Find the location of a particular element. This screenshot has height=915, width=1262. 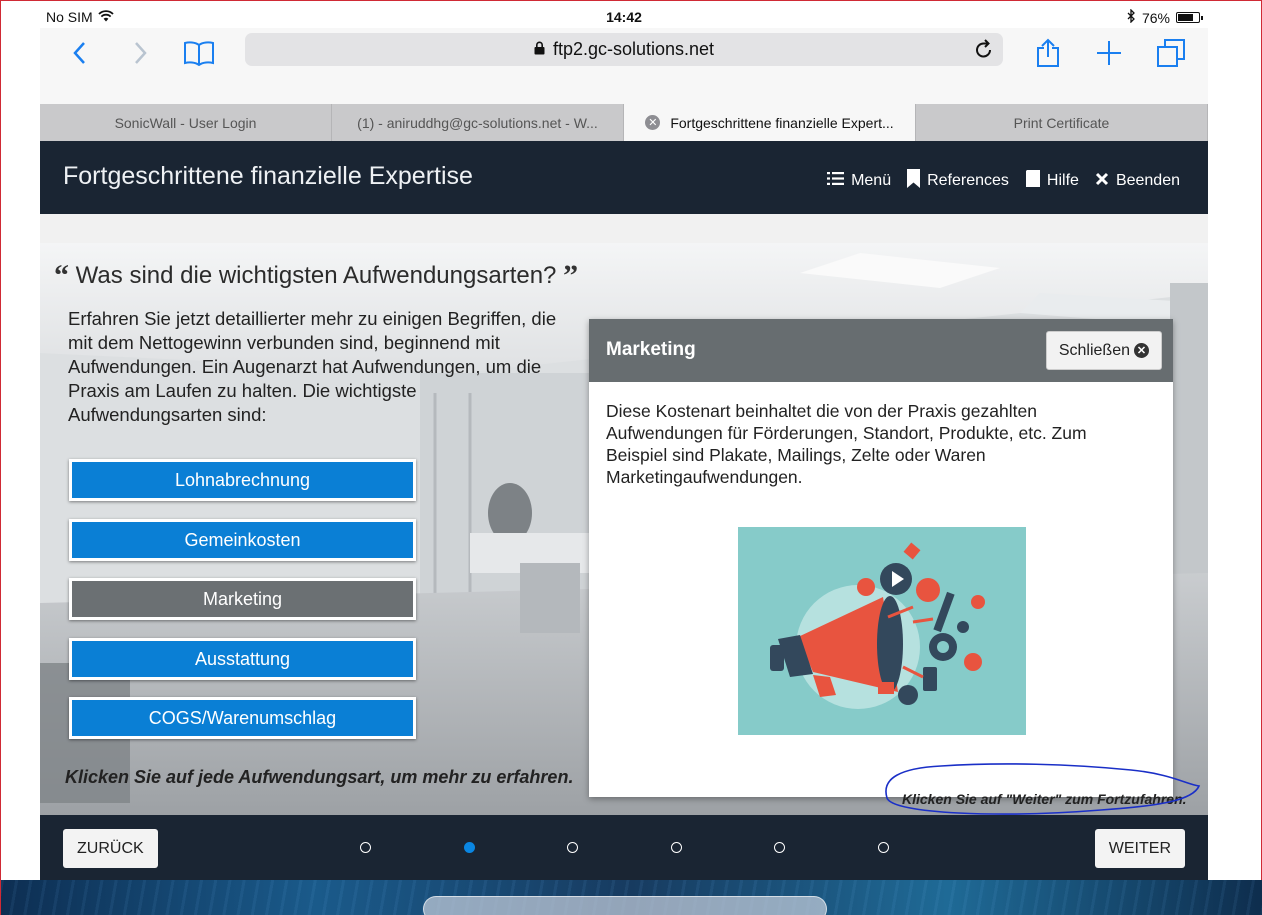

course-title: Fortgeschrittene finanzielle Expertise is located at coordinates (268, 176).